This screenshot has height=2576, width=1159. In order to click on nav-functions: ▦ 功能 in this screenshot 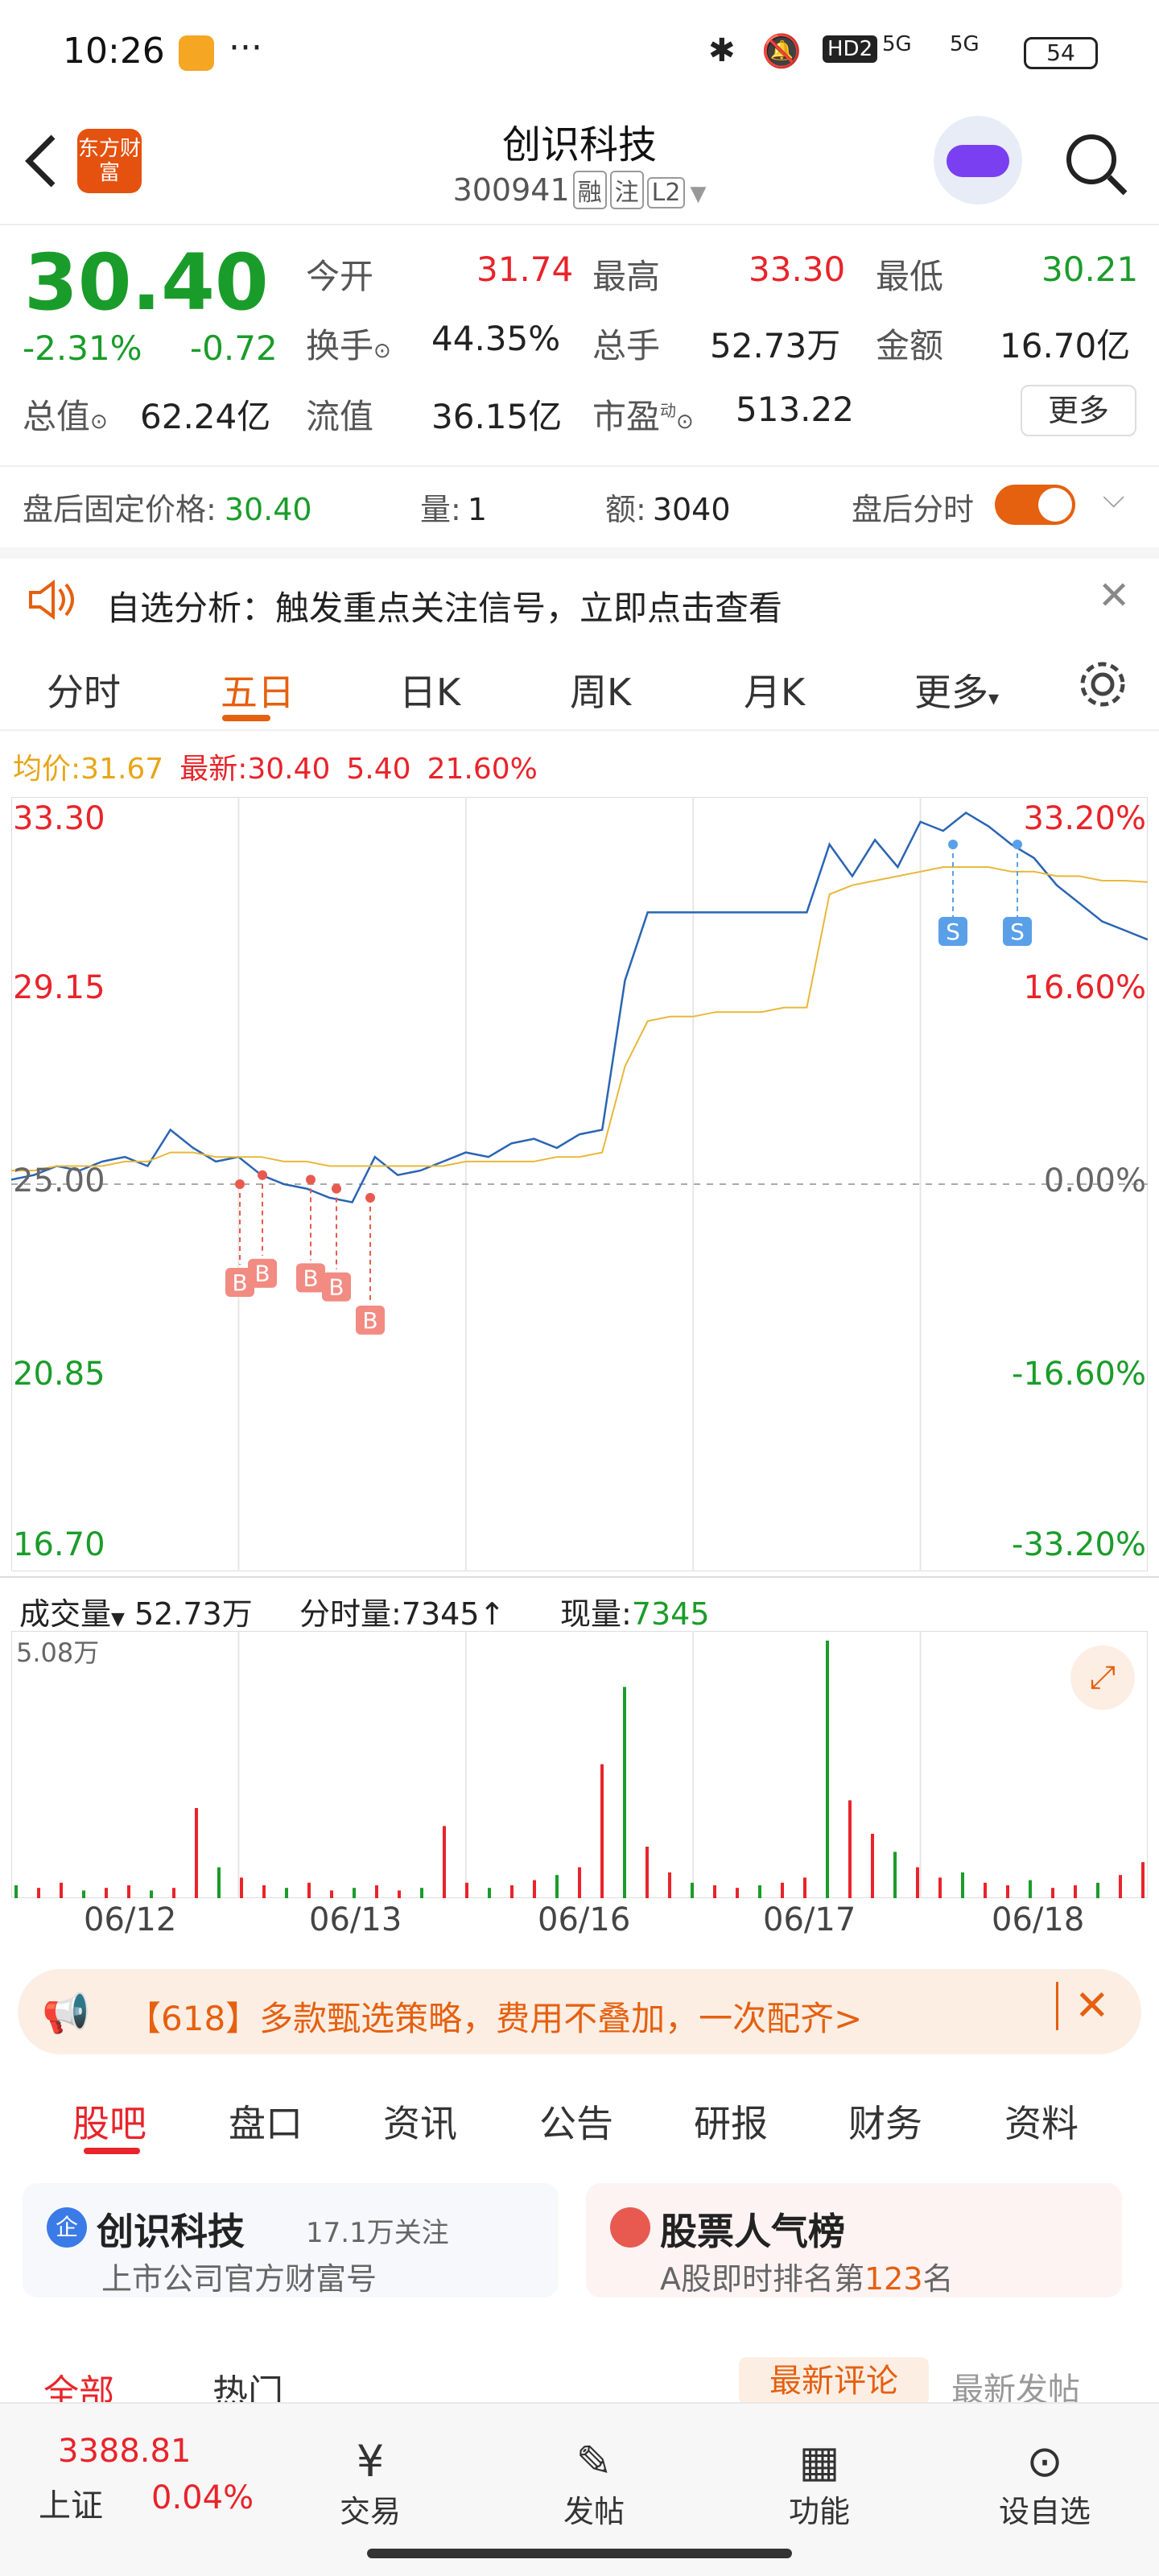, I will do `click(819, 2483)`.